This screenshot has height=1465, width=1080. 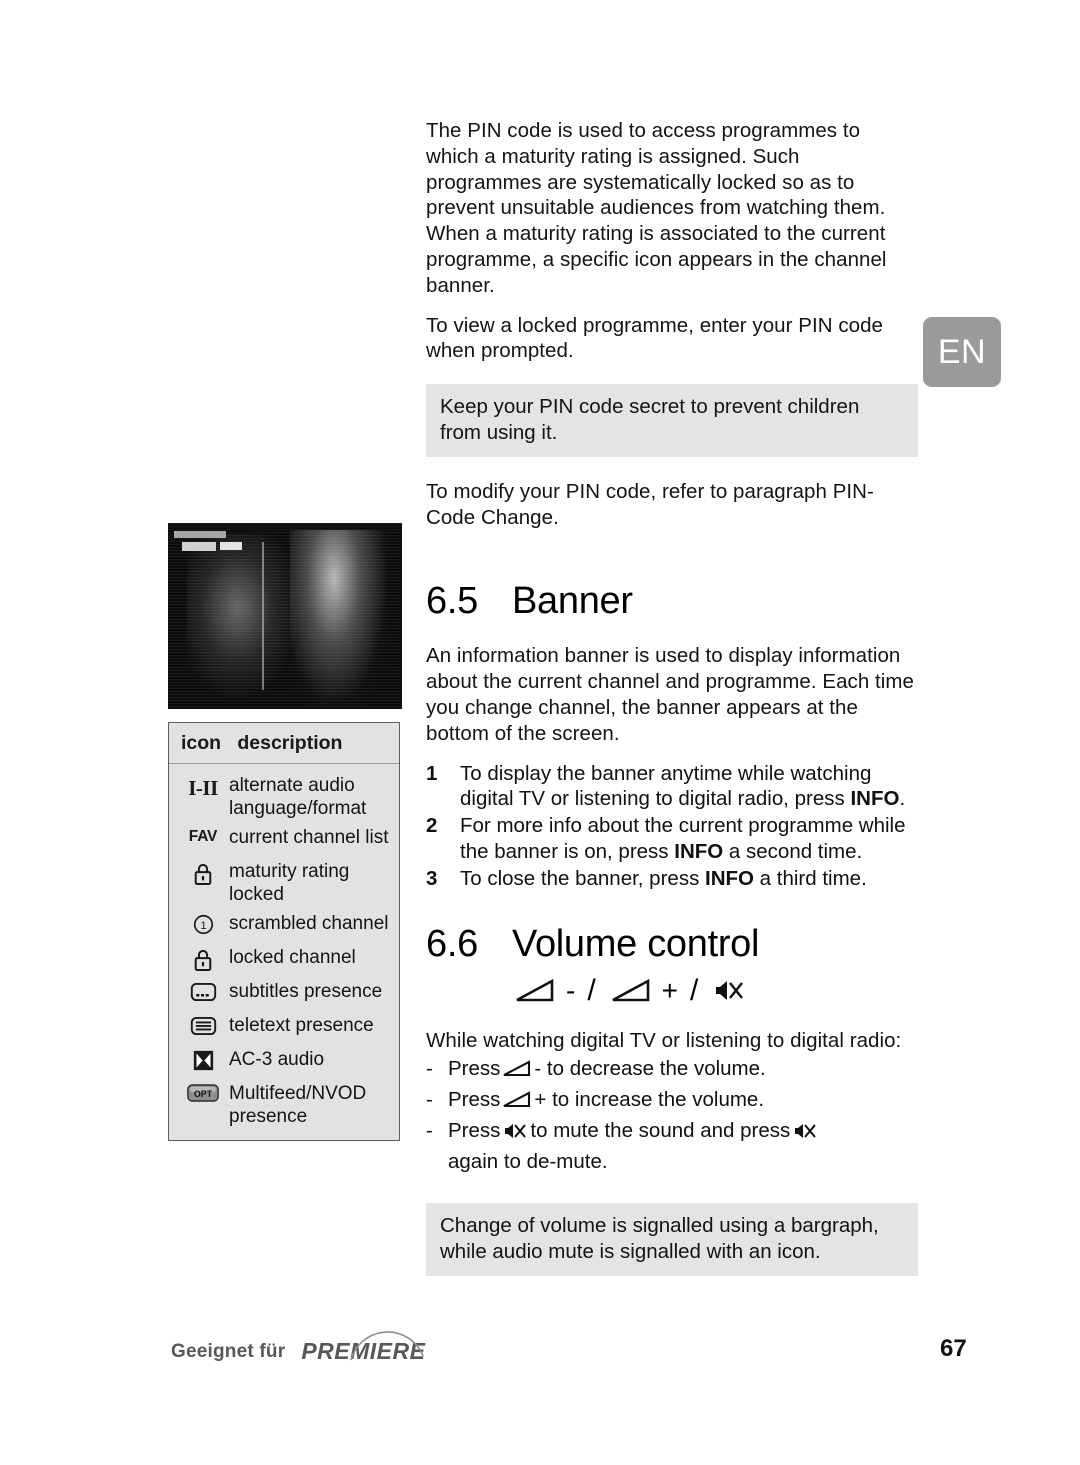 I want to click on bullet-text-mid: - to decrease the volume., so click(x=650, y=1069).